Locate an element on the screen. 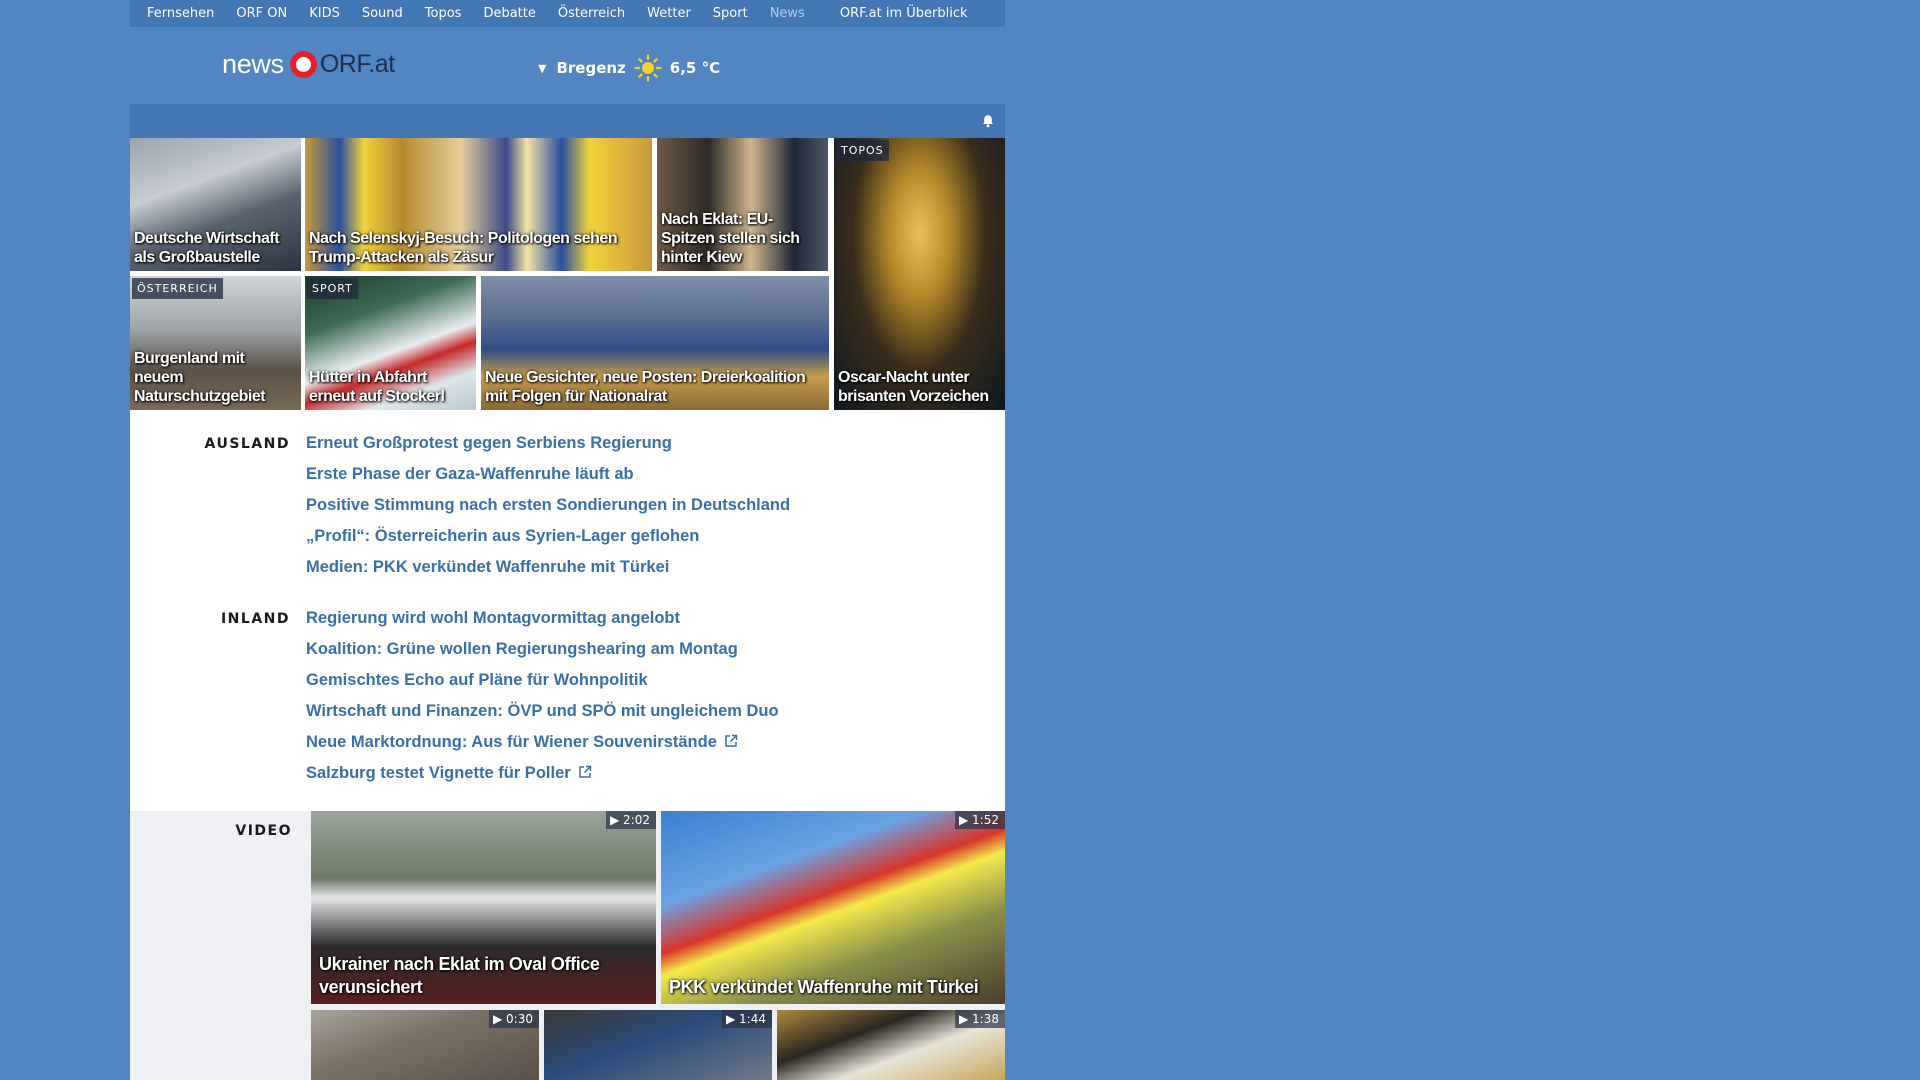 The height and width of the screenshot is (1080, 1920). sun-icon is located at coordinates (648, 68).